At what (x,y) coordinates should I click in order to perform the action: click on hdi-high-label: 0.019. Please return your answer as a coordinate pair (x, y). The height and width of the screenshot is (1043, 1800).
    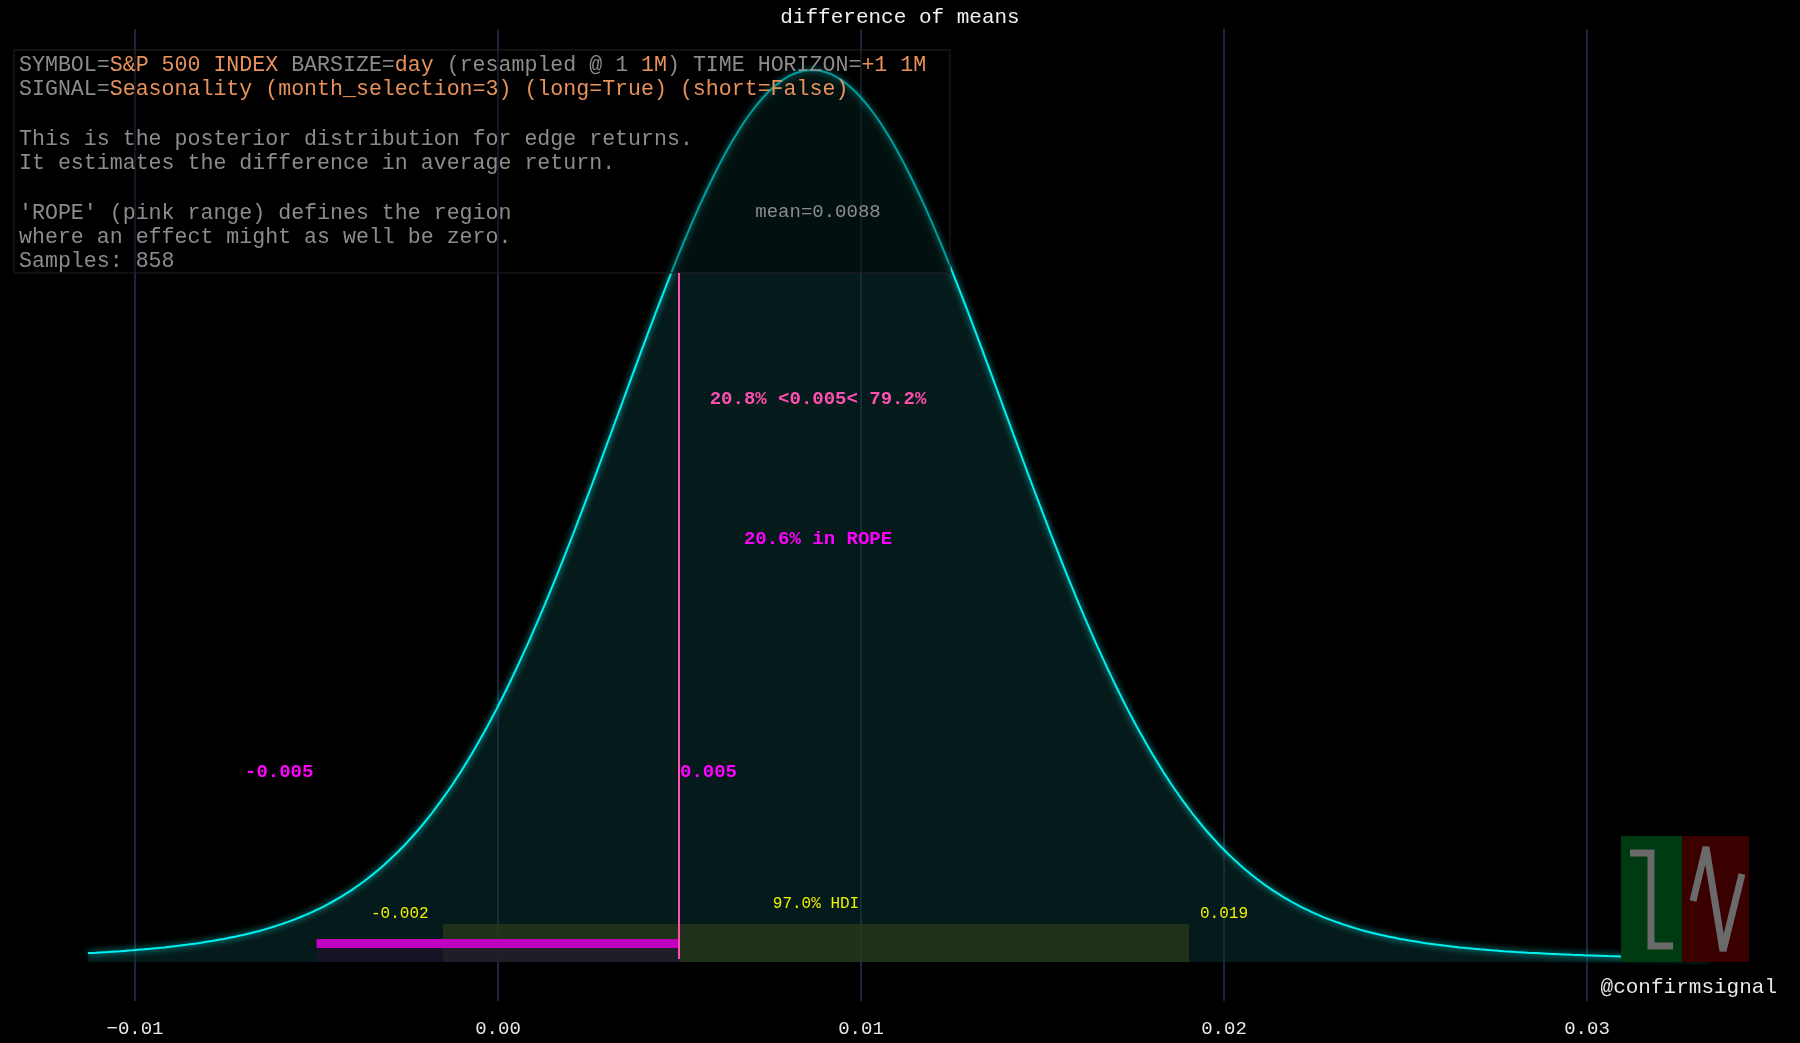
    Looking at the image, I should click on (1224, 914).